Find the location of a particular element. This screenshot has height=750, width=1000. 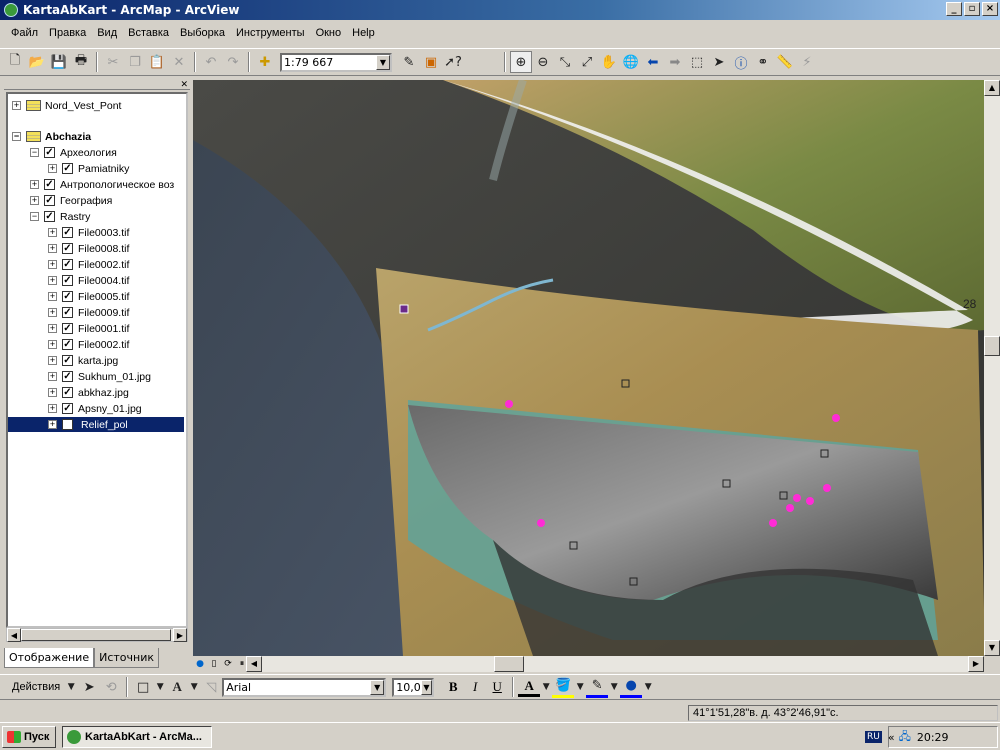

forward-extent-icon: ➡ is located at coordinates (675, 62).